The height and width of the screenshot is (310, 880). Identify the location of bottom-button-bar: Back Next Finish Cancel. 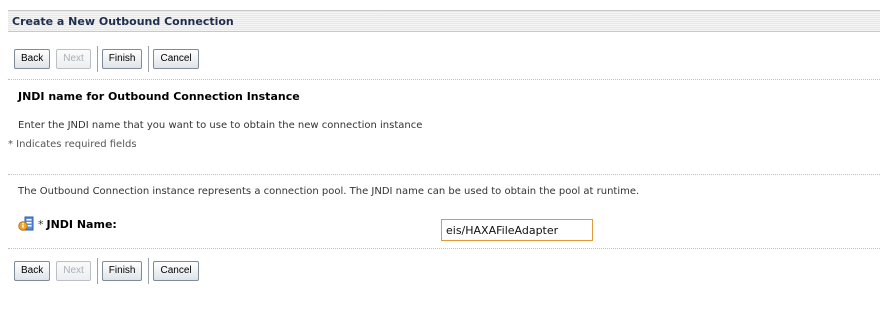
(106, 271).